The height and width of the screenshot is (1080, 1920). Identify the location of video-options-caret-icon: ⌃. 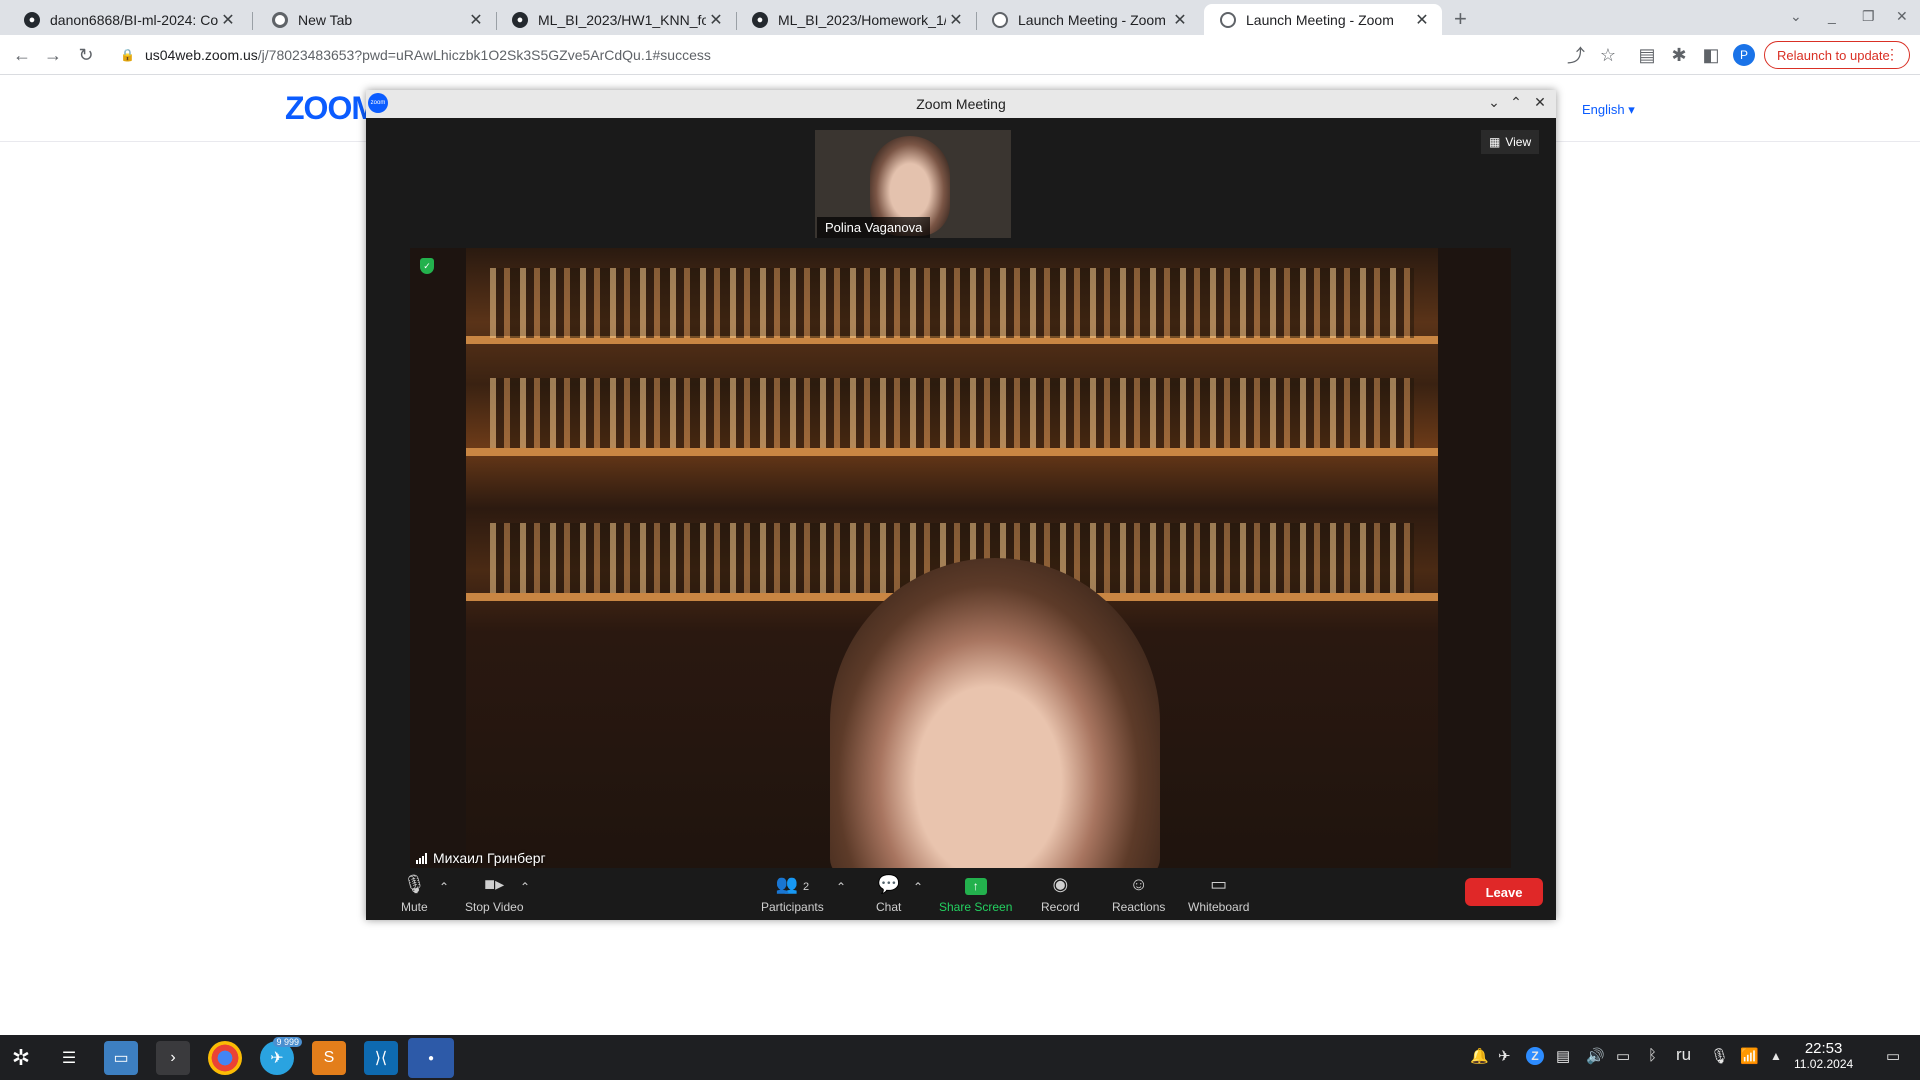
(525, 887).